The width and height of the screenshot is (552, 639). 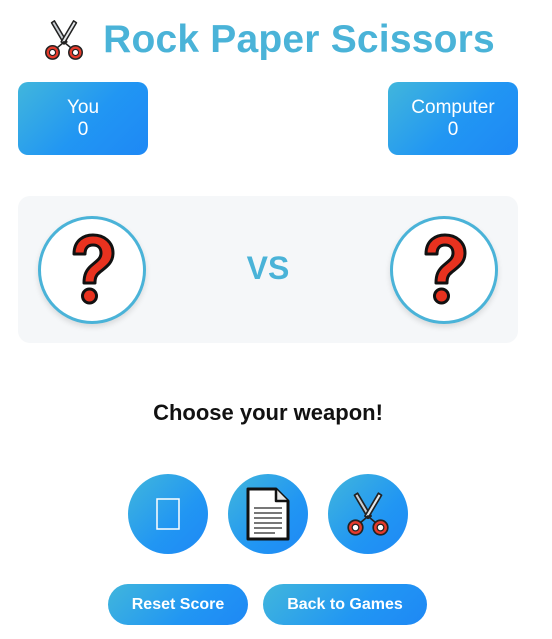 I want to click on player-score-value: 0, so click(x=83, y=129).